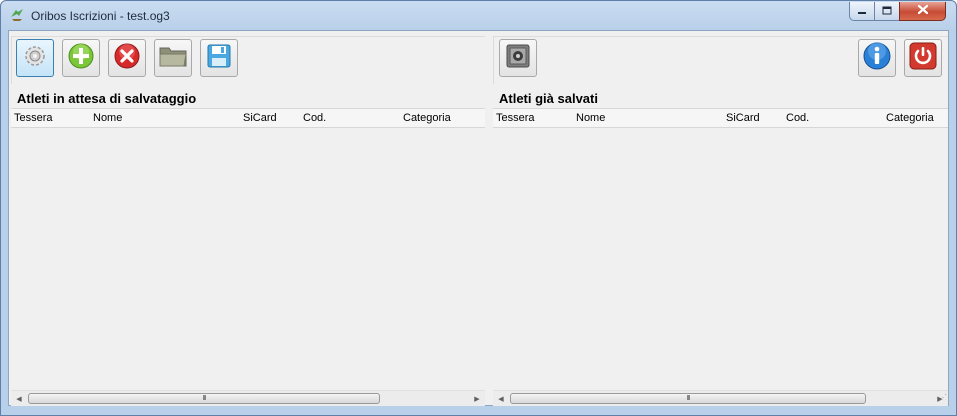  I want to click on safe-icon, so click(518, 58).